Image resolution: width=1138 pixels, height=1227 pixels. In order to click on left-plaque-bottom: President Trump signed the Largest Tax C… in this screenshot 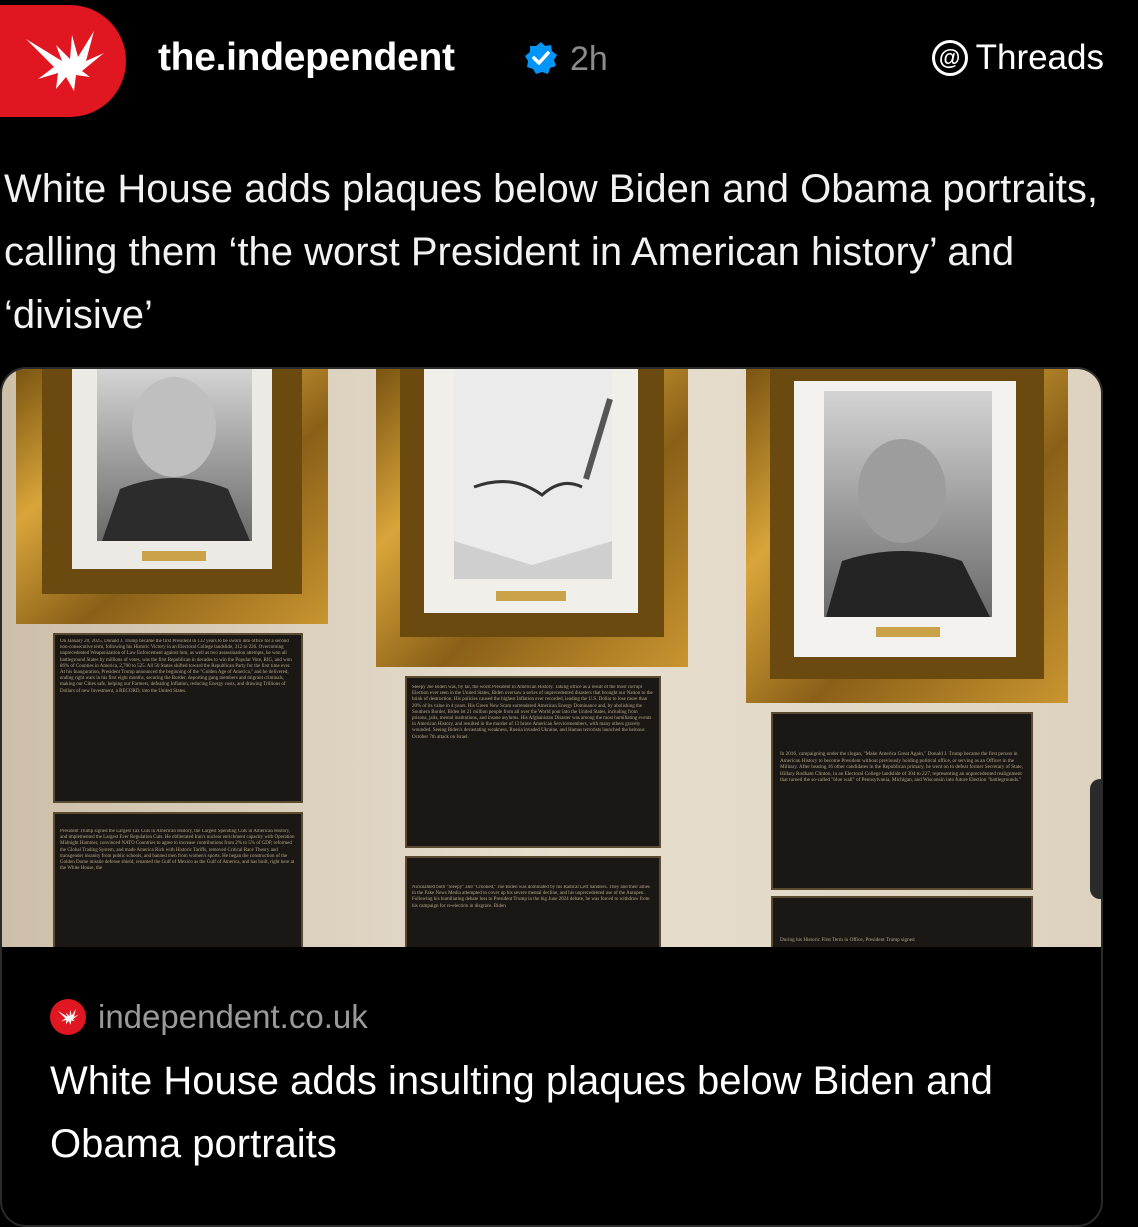, I will do `click(178, 879)`.